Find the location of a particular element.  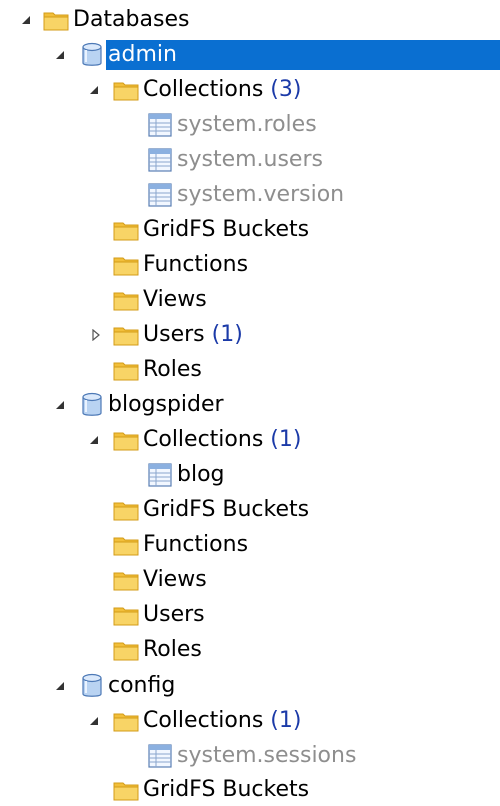

tree-node-collection: system.version is located at coordinates (250, 194).